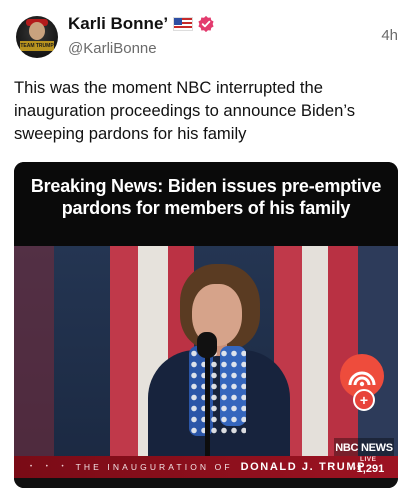 The width and height of the screenshot is (412, 500). What do you see at coordinates (154, 467) in the screenshot?
I see `lower-third-prefix: THE INAUGURATION OF` at bounding box center [154, 467].